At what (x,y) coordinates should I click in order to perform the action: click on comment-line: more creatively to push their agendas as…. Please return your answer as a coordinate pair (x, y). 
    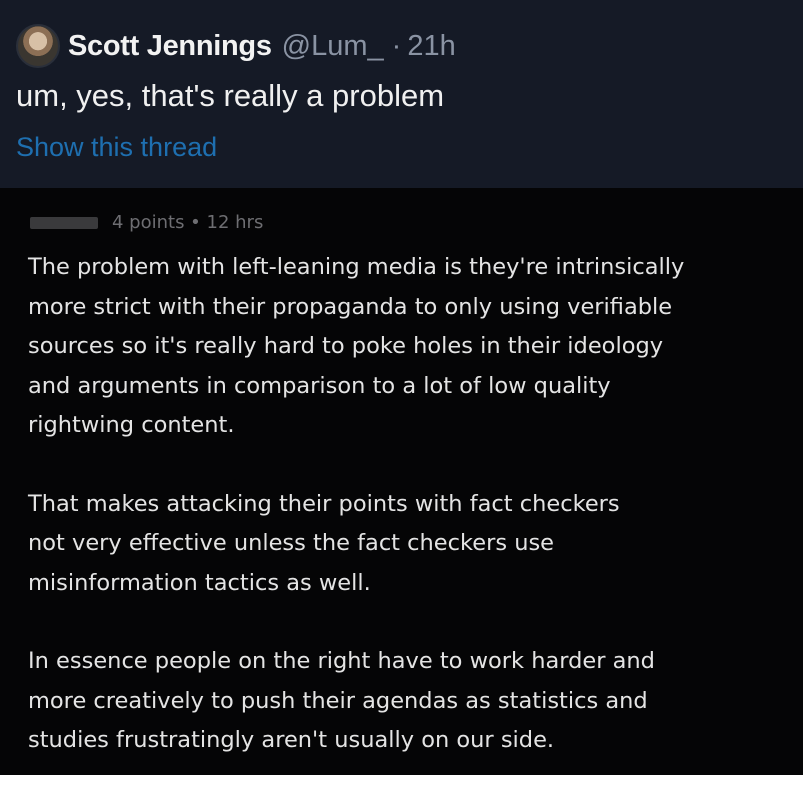
    Looking at the image, I should click on (338, 700).